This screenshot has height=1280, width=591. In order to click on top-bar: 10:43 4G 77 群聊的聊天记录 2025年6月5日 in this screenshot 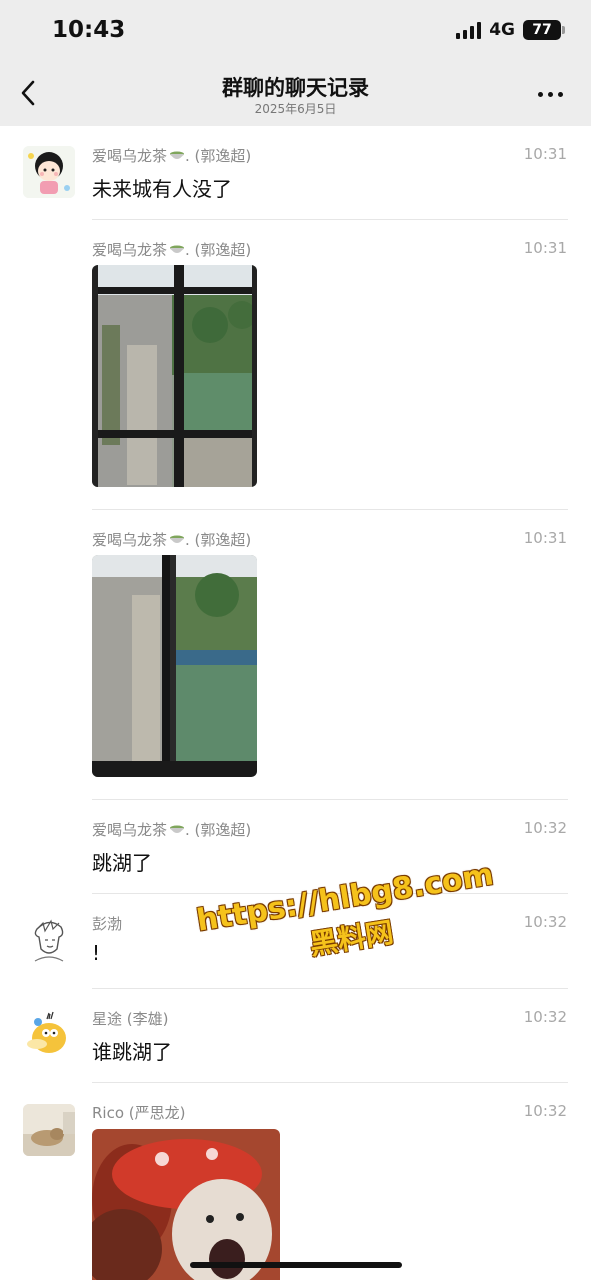, I will do `click(295, 63)`.